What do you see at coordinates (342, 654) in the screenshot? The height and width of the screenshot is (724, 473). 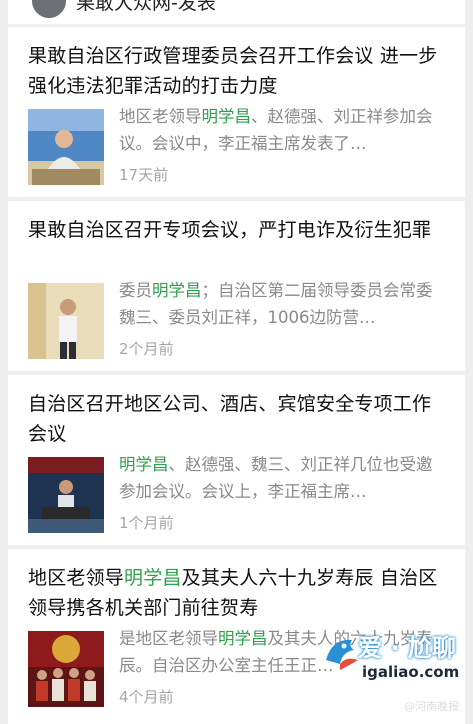 I see `parrot-logo-icon` at bounding box center [342, 654].